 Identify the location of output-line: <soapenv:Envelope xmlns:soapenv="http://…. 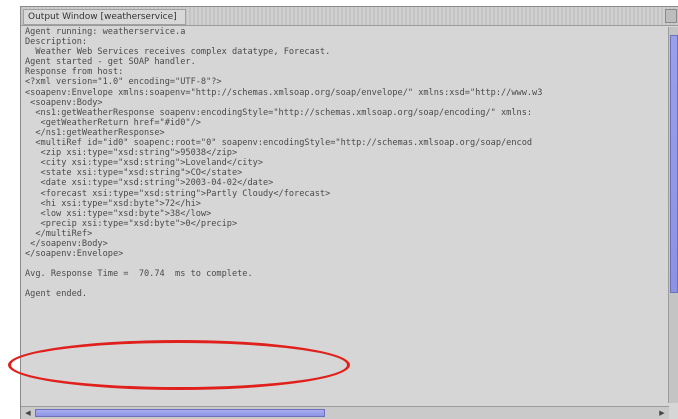
(284, 92).